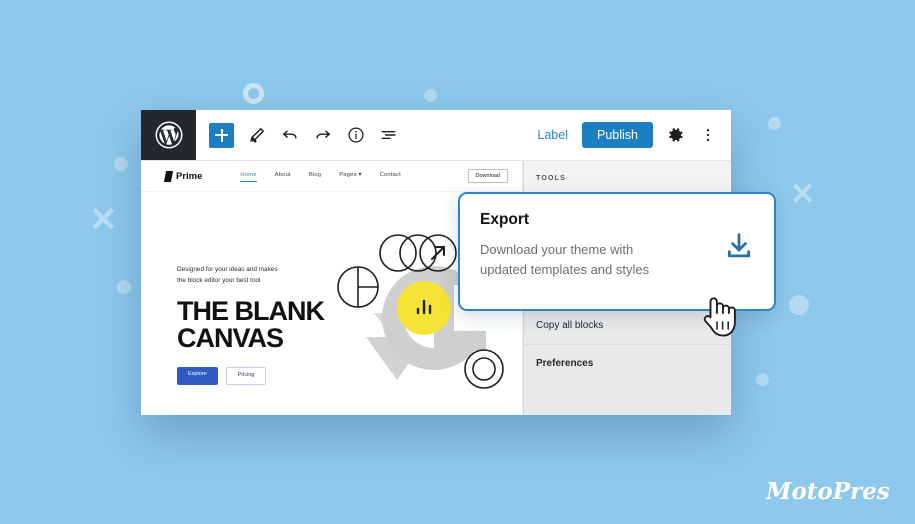 Image resolution: width=915 pixels, height=524 pixels. I want to click on toolbar-right-group: Label Publish, so click(634, 135).